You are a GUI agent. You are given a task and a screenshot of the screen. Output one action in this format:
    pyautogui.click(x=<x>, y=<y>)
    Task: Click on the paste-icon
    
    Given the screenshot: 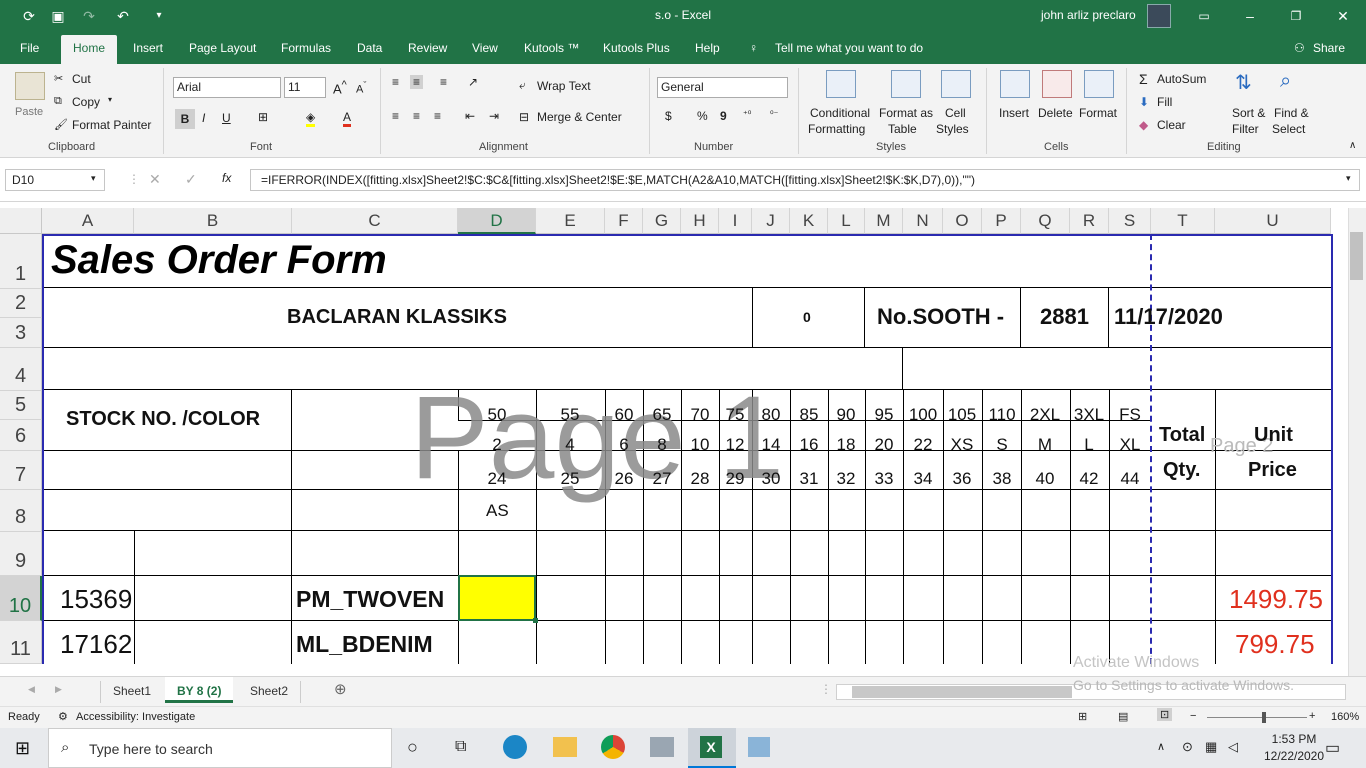 What is the action you would take?
    pyautogui.click(x=30, y=86)
    